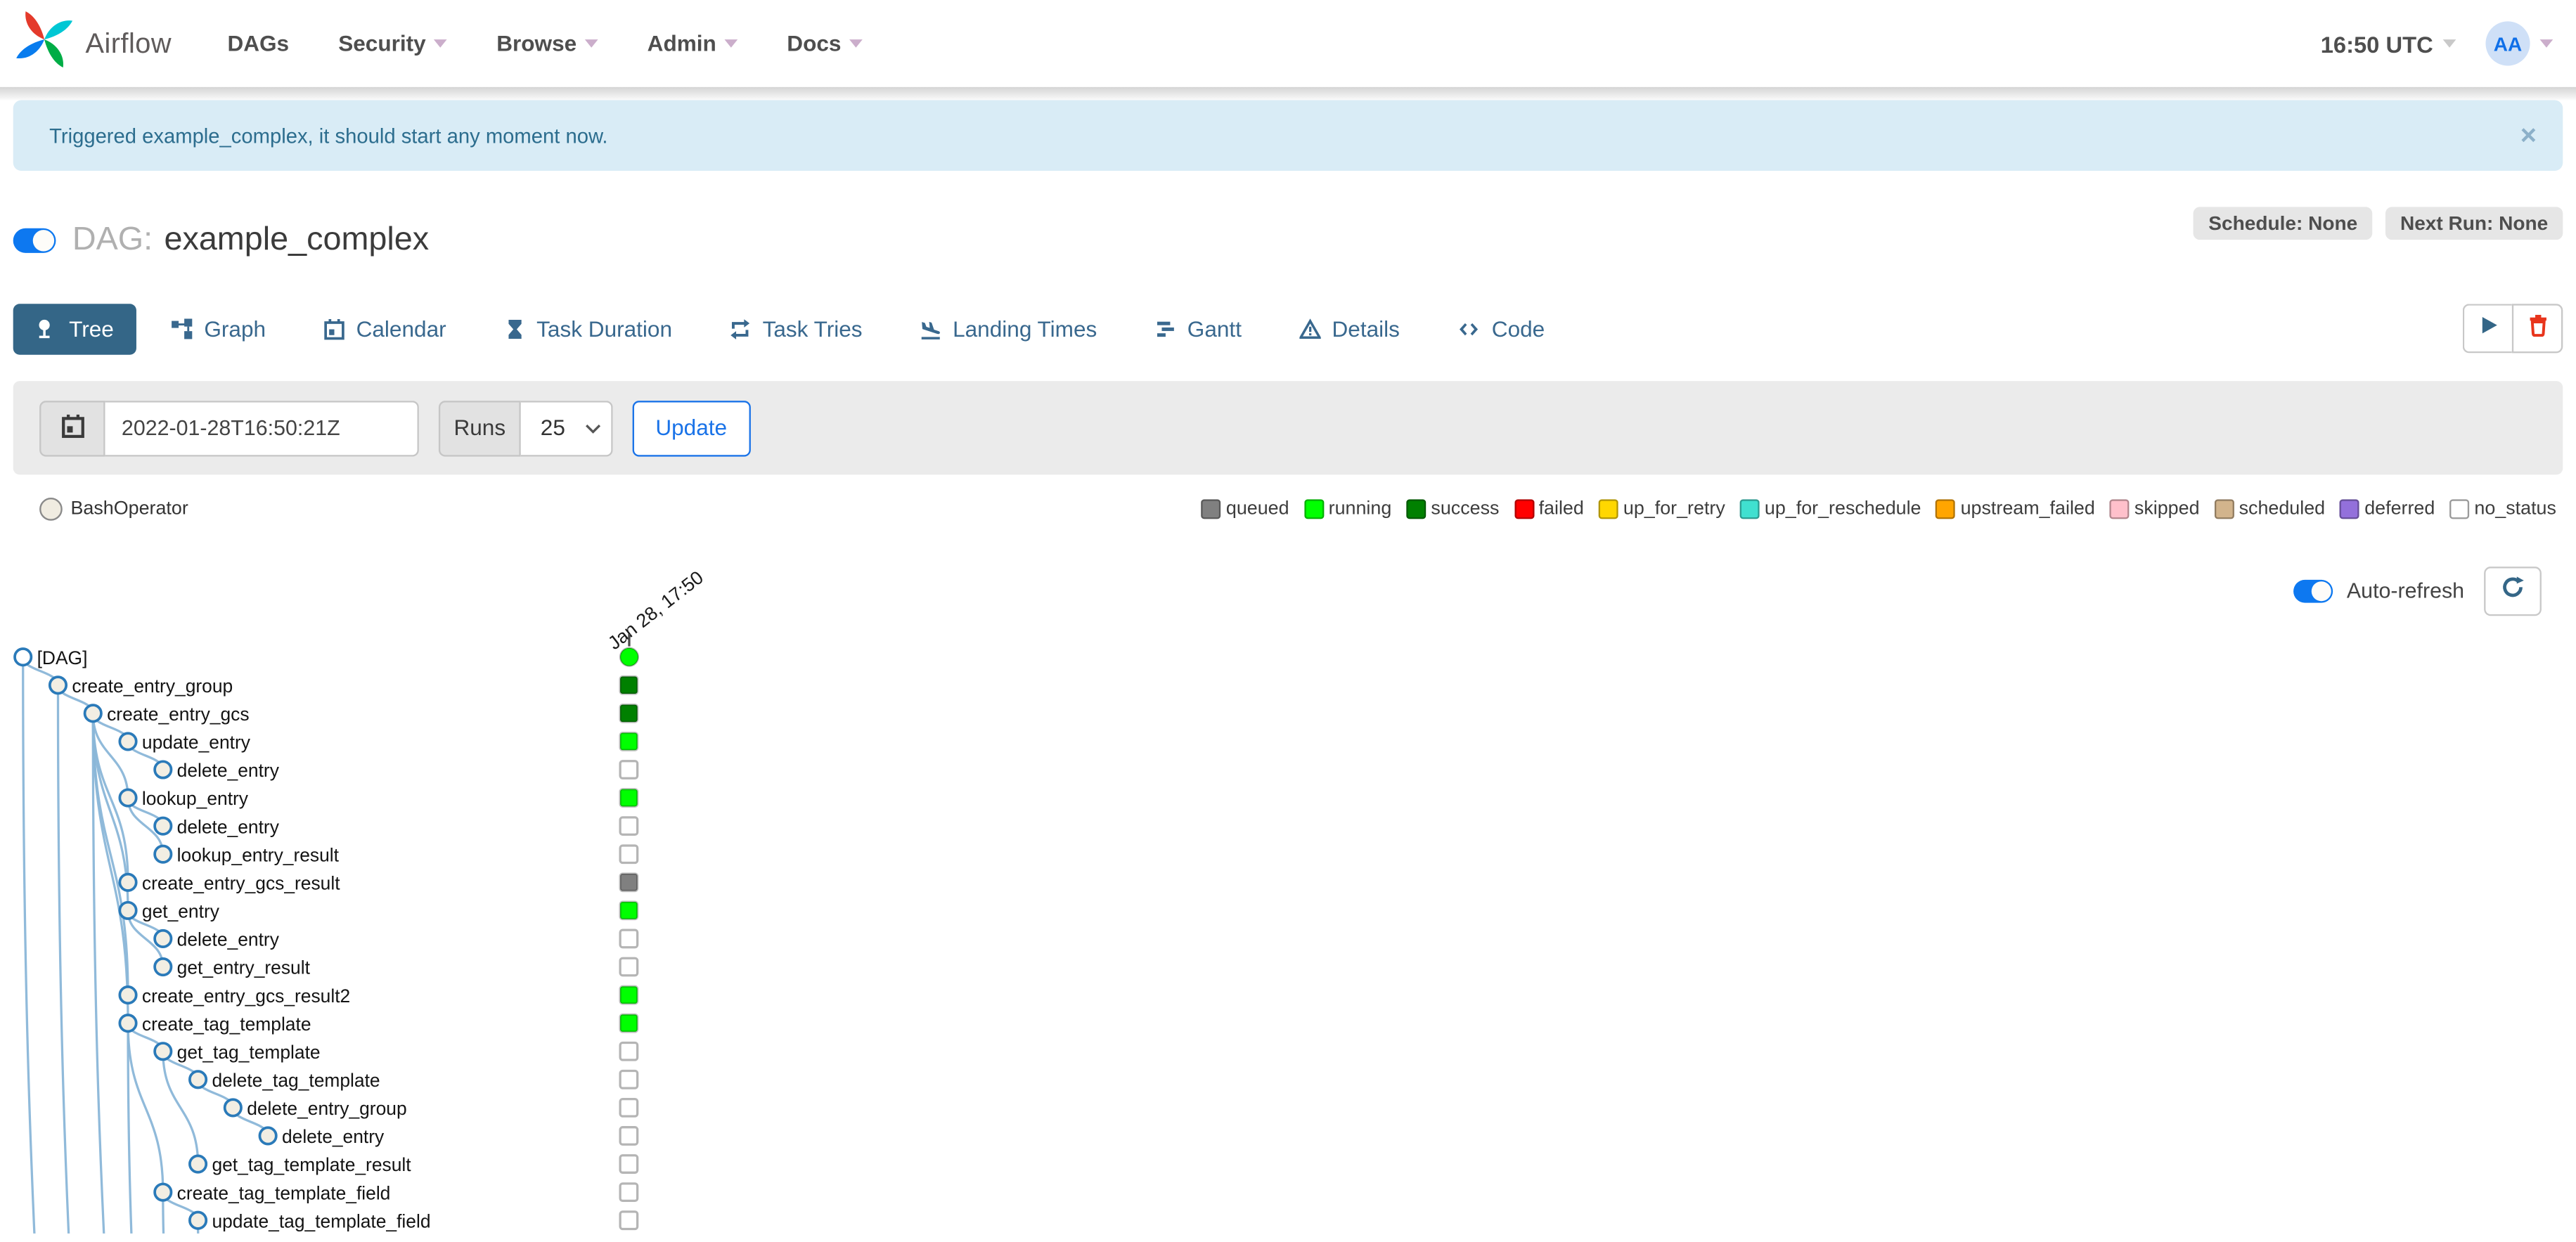 This screenshot has height=1242, width=2576. I want to click on task-node-label: get_entry_result, so click(244, 968).